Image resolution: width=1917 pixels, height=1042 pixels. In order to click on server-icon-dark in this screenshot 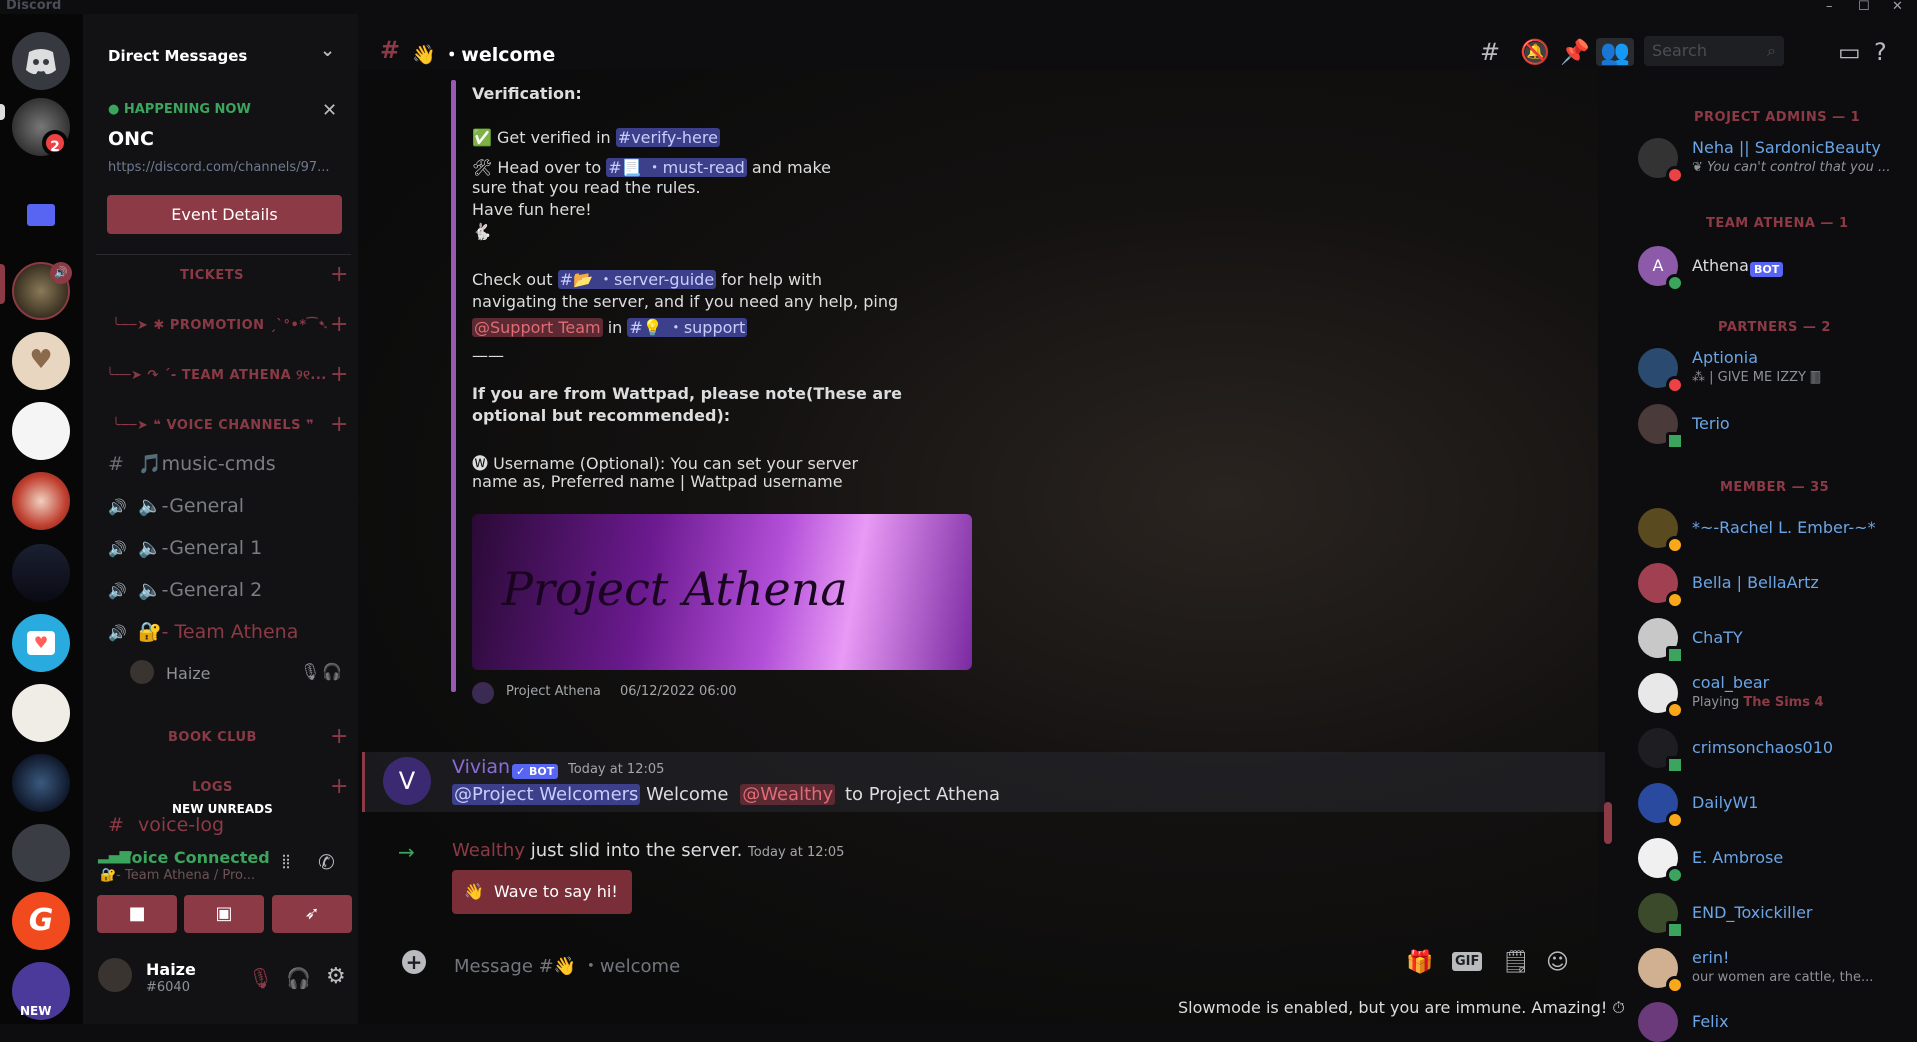, I will do `click(41, 573)`.